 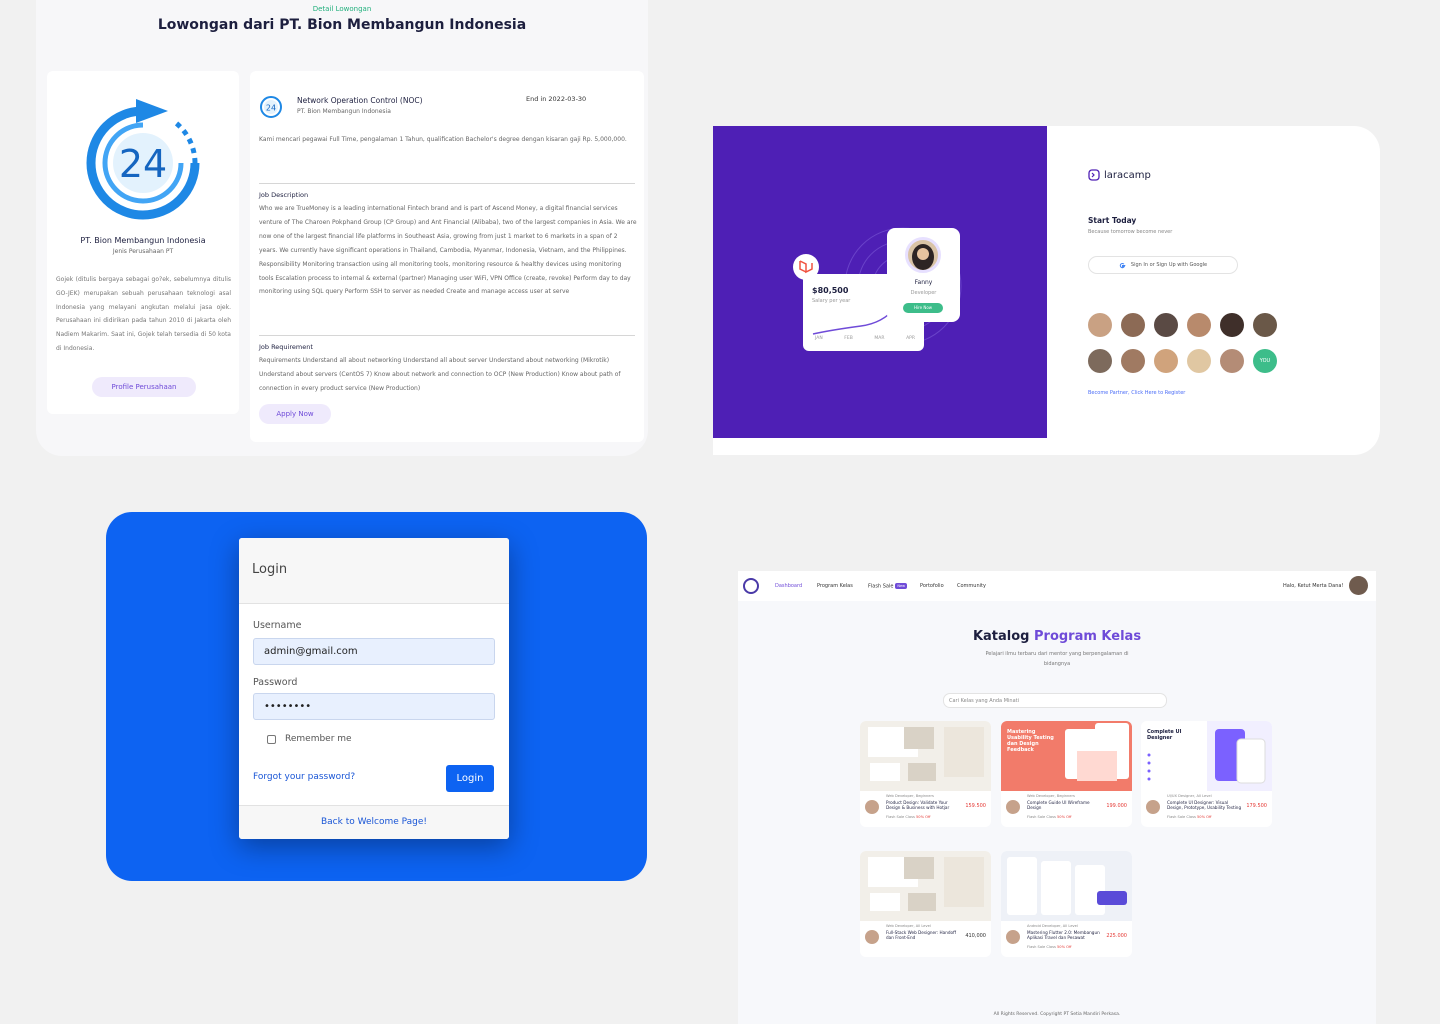 What do you see at coordinates (344, 111) in the screenshot?
I see `job-company: PT. Bion Membangun Indonesia` at bounding box center [344, 111].